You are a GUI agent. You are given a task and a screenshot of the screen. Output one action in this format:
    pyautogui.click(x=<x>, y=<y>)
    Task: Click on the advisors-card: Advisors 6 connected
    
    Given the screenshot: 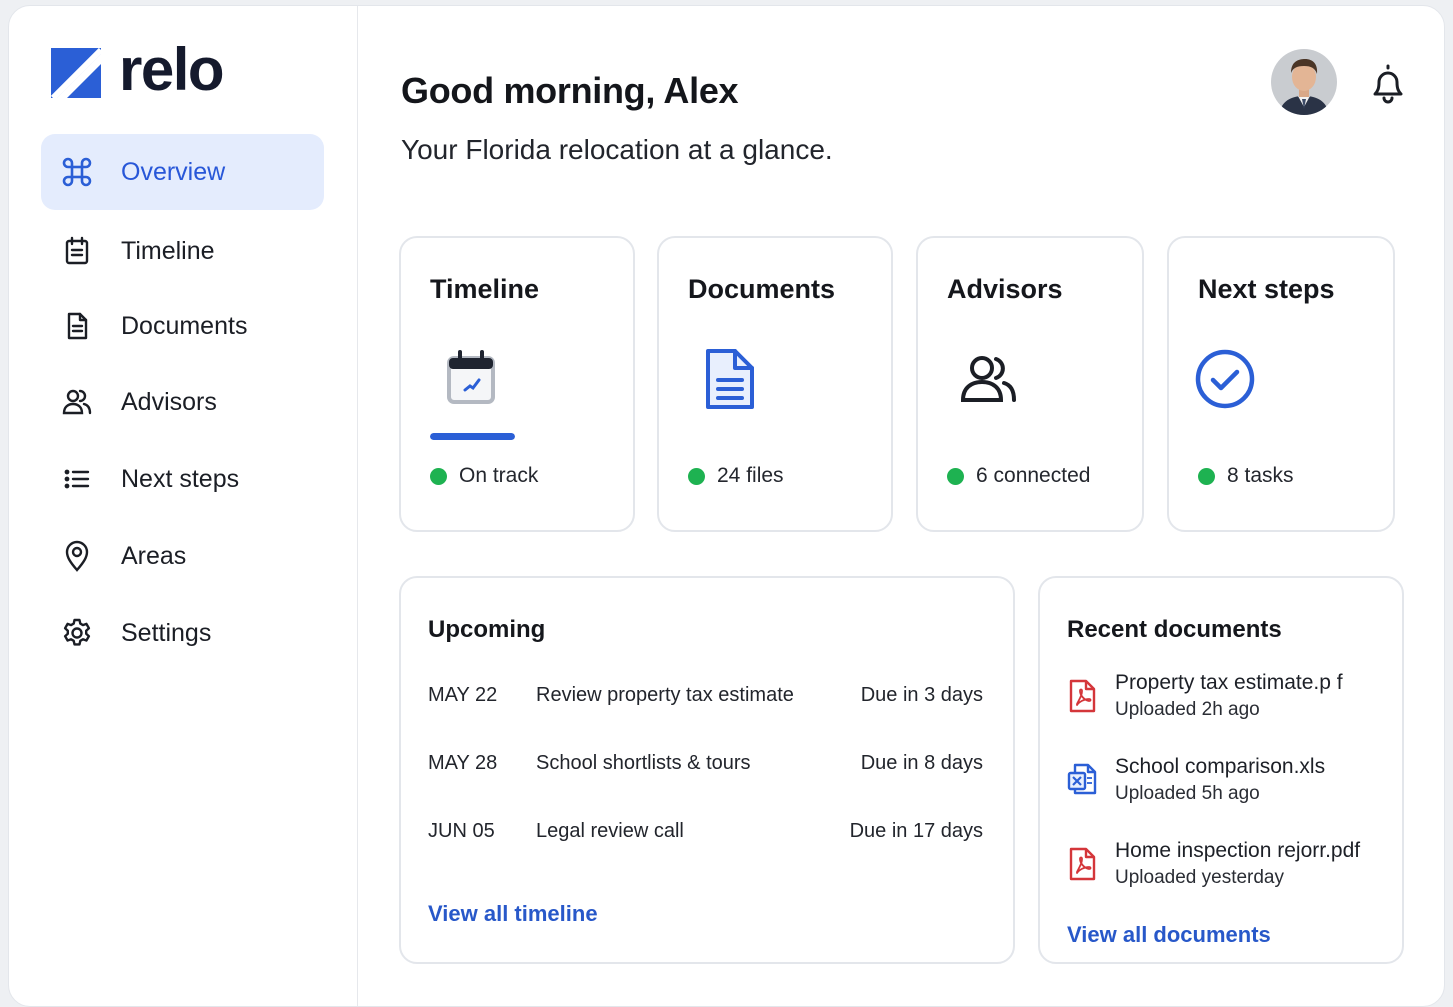 What is the action you would take?
    pyautogui.click(x=1030, y=384)
    